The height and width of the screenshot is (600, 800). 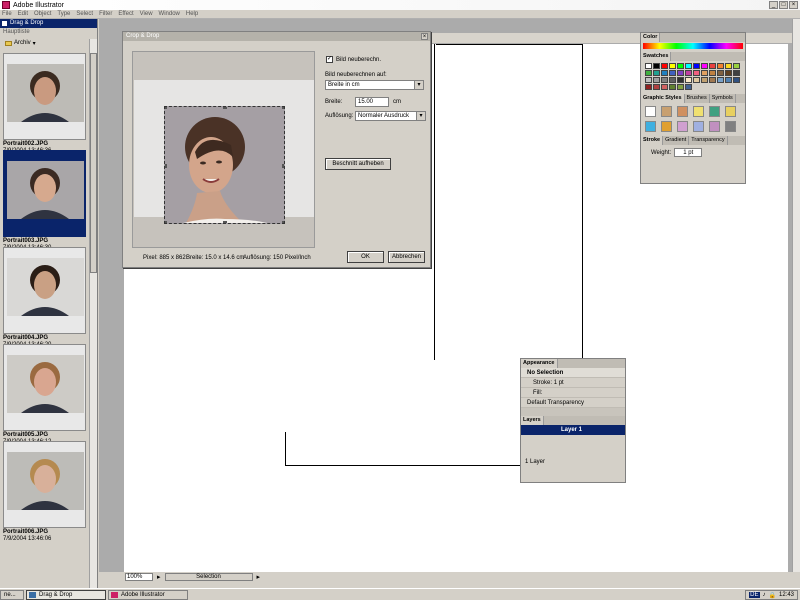 What do you see at coordinates (169, 14) in the screenshot?
I see `menu-window: Window` at bounding box center [169, 14].